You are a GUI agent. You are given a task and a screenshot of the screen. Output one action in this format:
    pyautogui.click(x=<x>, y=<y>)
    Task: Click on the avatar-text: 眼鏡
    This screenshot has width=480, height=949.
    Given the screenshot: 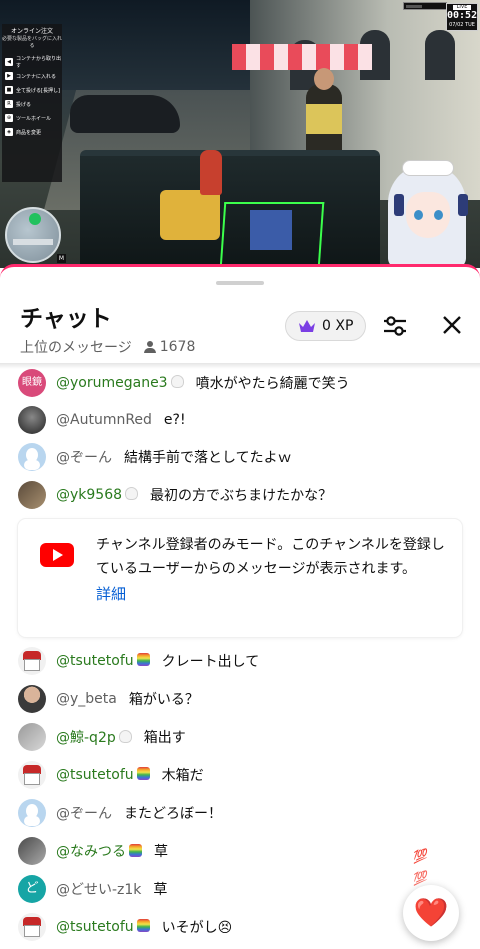 What is the action you would take?
    pyautogui.click(x=32, y=382)
    